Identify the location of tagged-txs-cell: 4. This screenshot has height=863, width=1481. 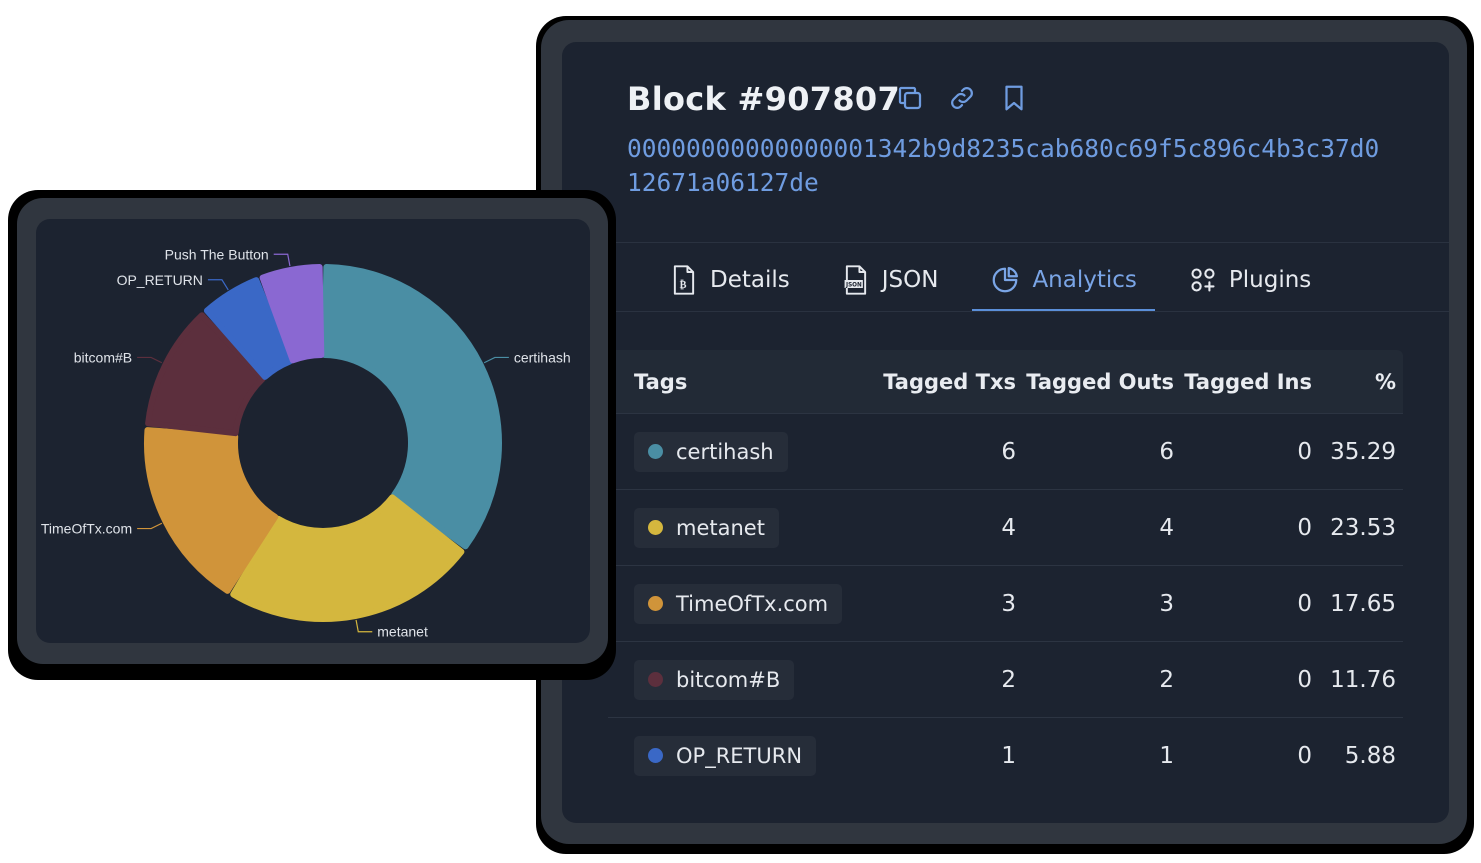
(1008, 527).